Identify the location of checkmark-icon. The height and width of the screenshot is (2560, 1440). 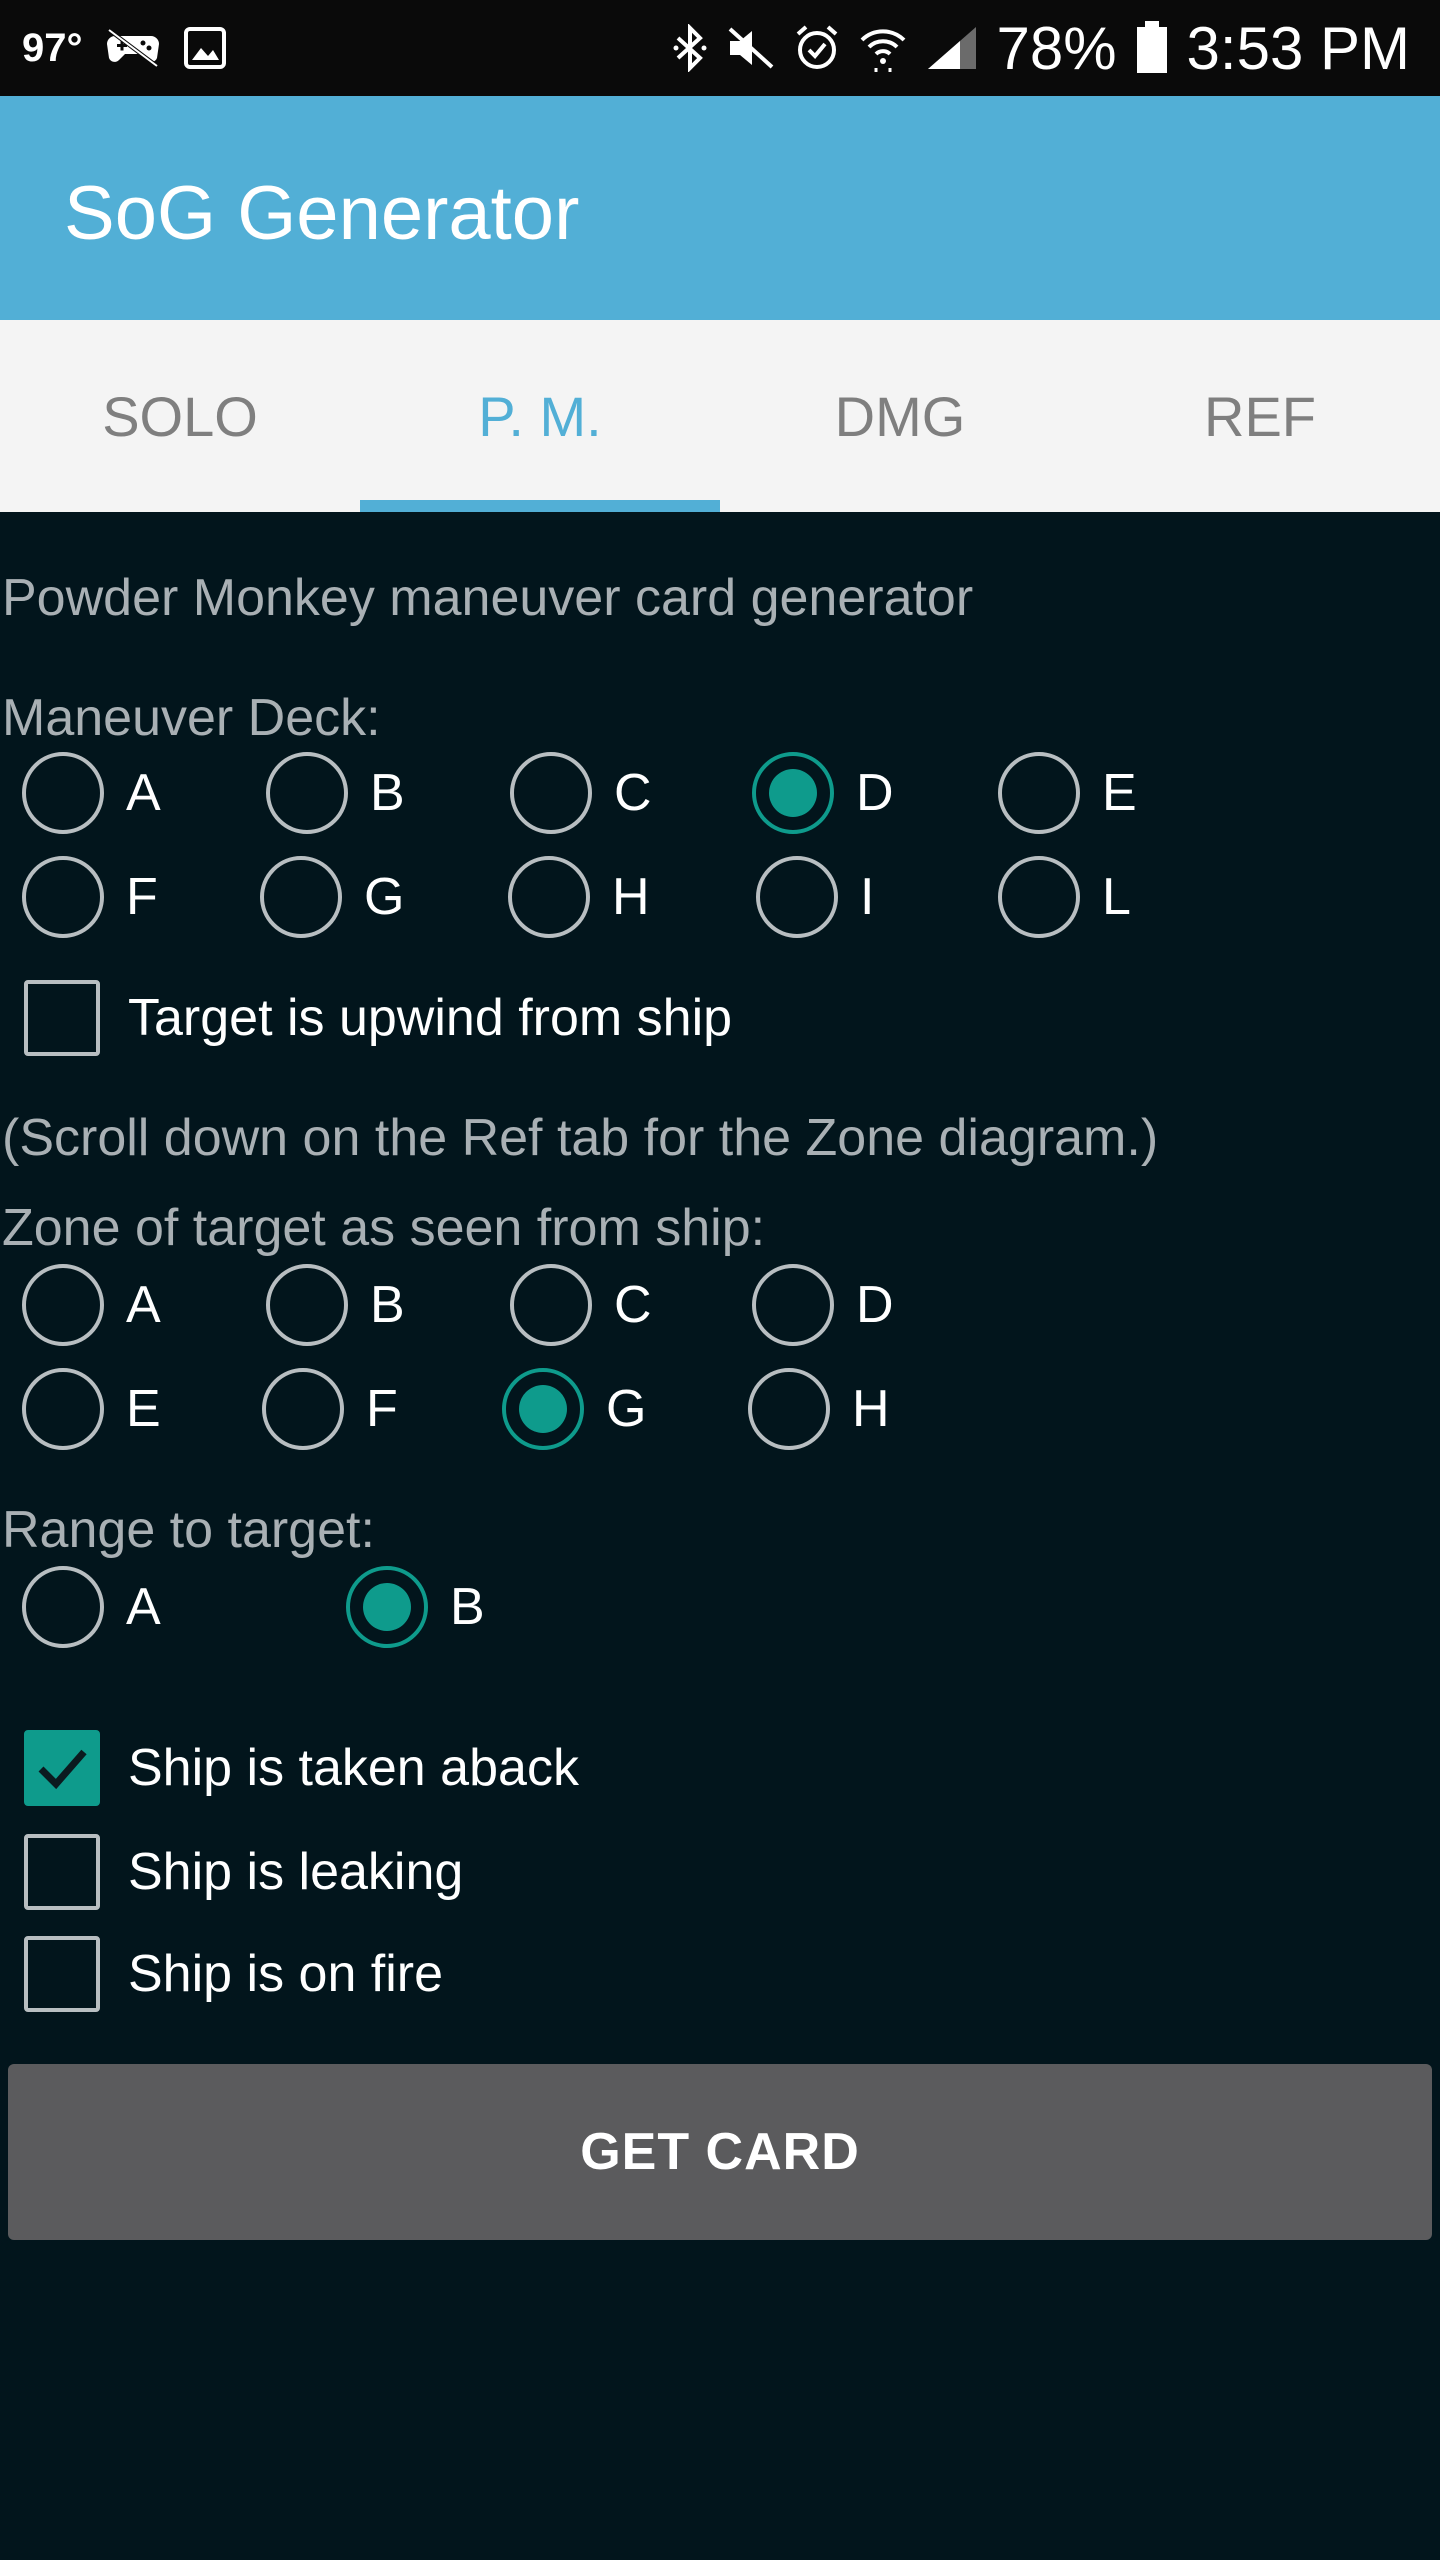
(62, 1769).